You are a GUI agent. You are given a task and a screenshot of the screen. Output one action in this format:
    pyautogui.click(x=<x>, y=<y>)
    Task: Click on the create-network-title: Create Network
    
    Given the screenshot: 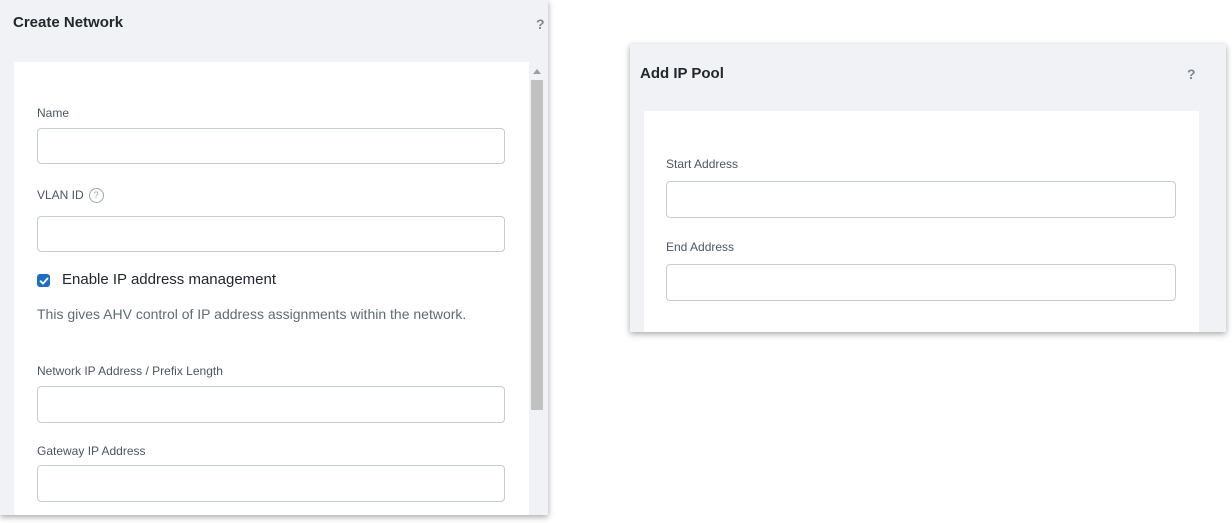 What is the action you would take?
    pyautogui.click(x=68, y=22)
    